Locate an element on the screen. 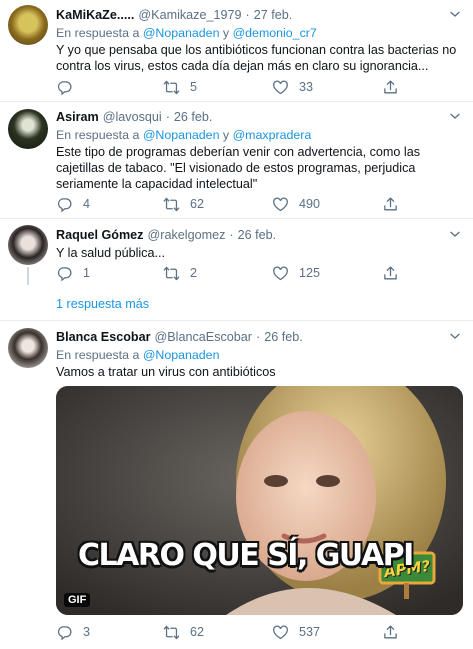  reply-count: 4 is located at coordinates (87, 204).